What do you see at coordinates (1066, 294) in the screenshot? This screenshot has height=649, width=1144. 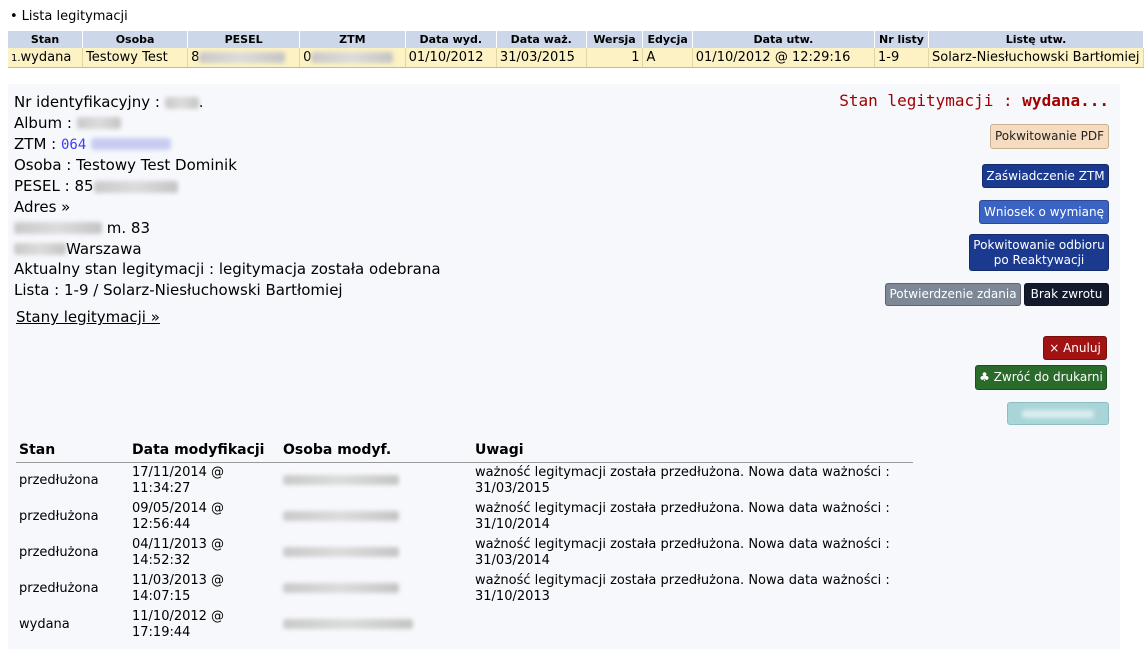 I see `brak-zwrotu-button: Brak zwrotu` at bounding box center [1066, 294].